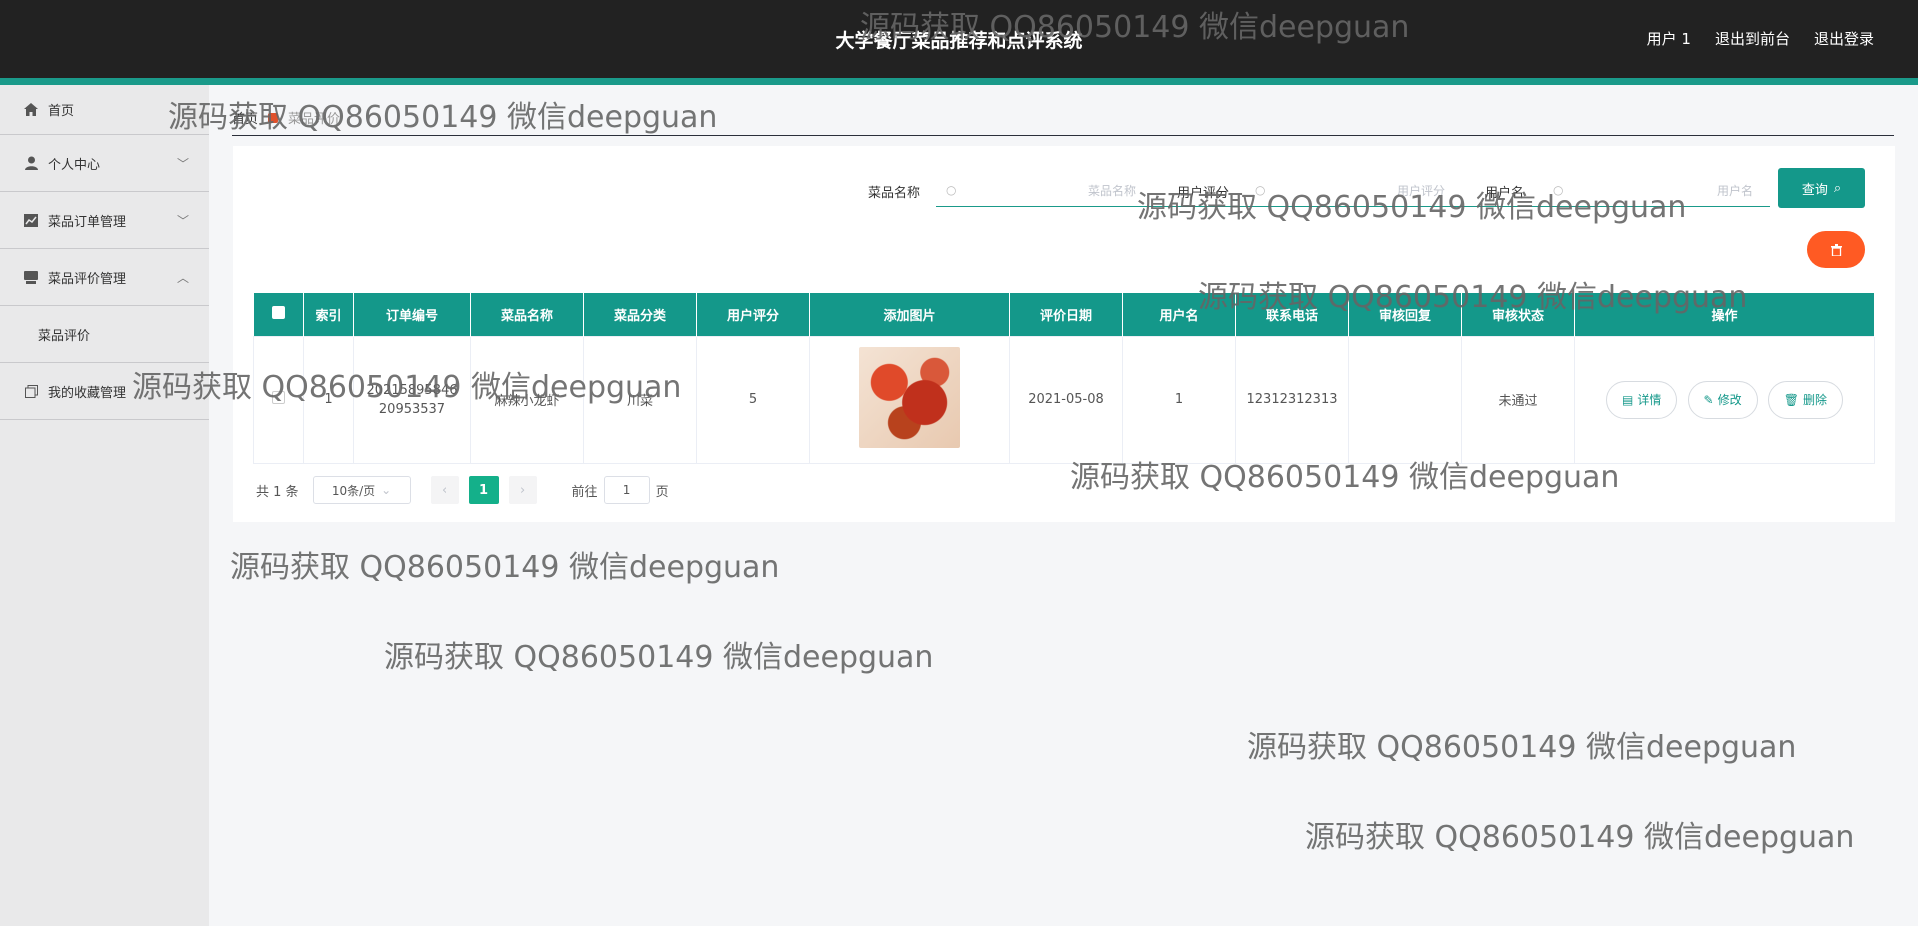 Image resolution: width=1918 pixels, height=926 pixels. What do you see at coordinates (386, 490) in the screenshot?
I see `chevron-down-icon: ⌄` at bounding box center [386, 490].